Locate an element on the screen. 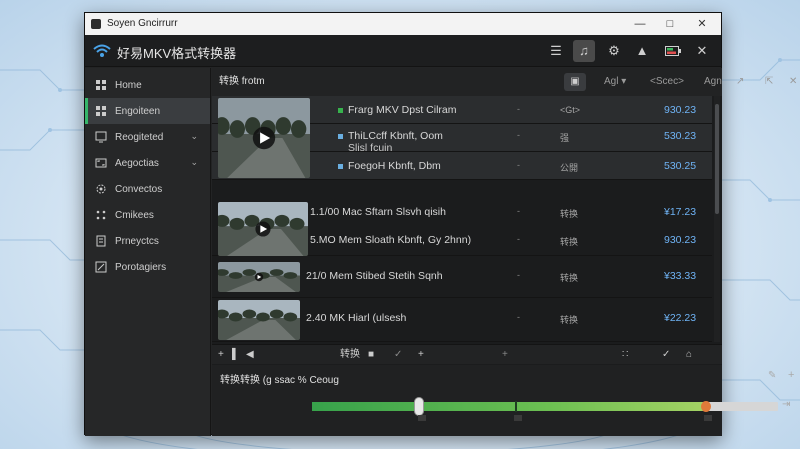 The width and height of the screenshot is (800, 449). file-name: 1.1/00 Mac Sftarn Slsvh qisih is located at coordinates (378, 212).